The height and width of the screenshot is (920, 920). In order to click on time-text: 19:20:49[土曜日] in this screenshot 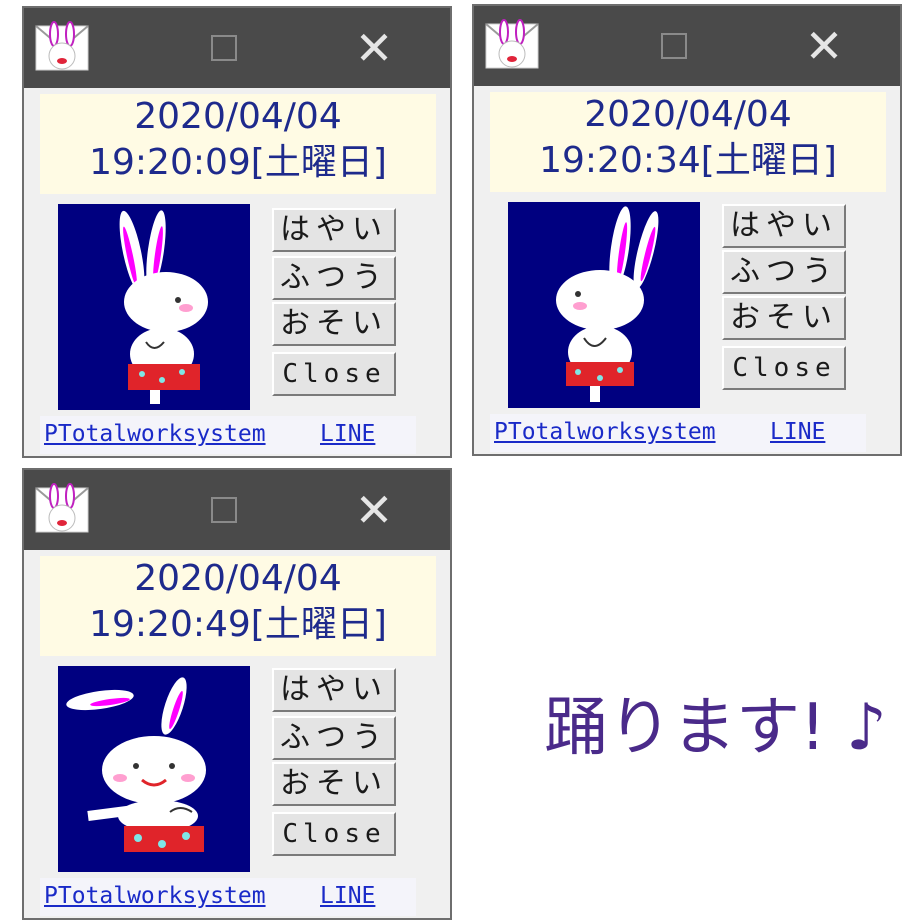, I will do `click(238, 624)`.